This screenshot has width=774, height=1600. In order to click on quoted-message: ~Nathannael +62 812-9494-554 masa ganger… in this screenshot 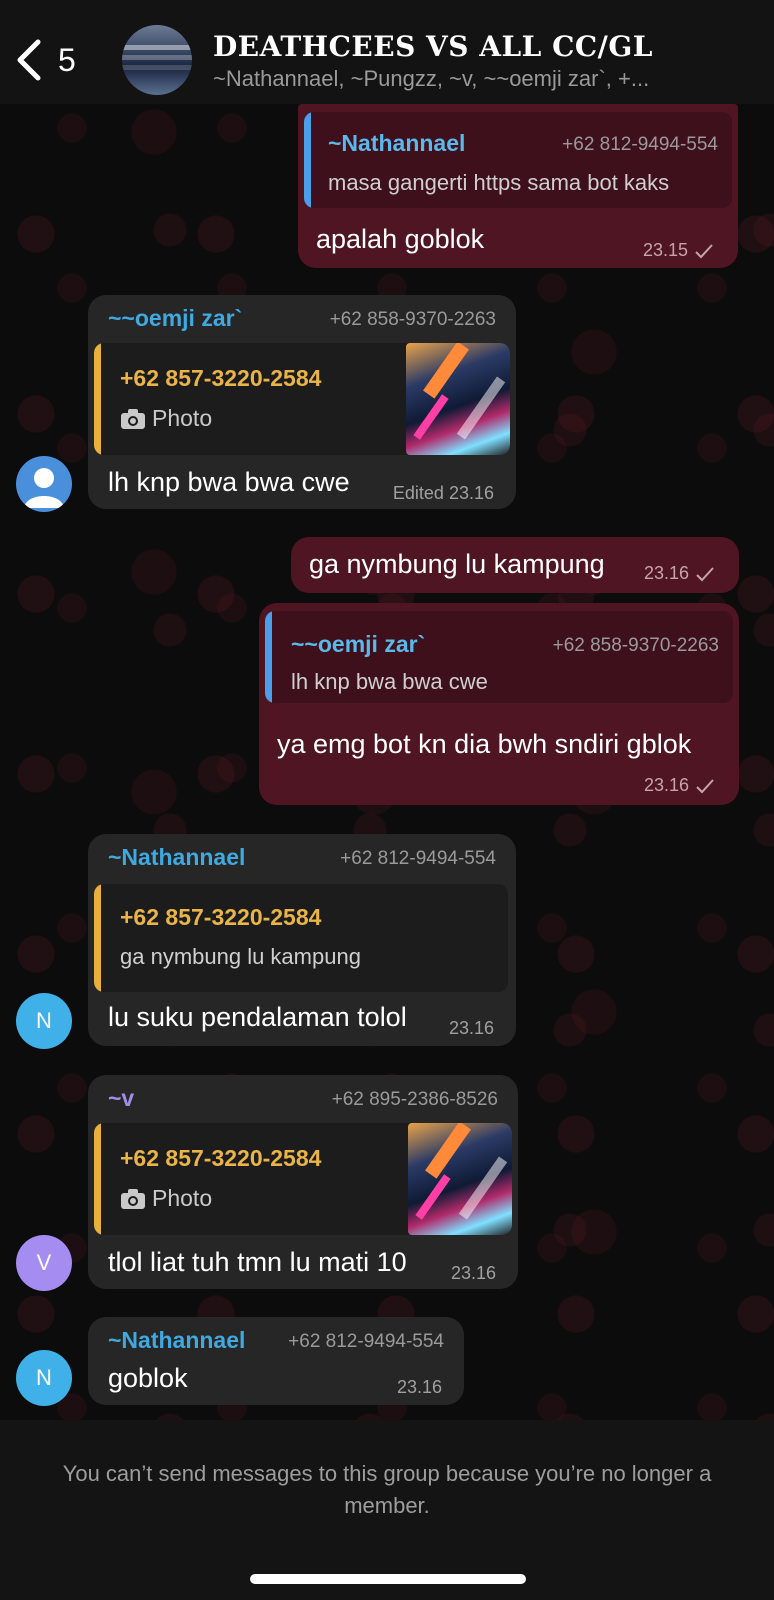, I will do `click(518, 160)`.